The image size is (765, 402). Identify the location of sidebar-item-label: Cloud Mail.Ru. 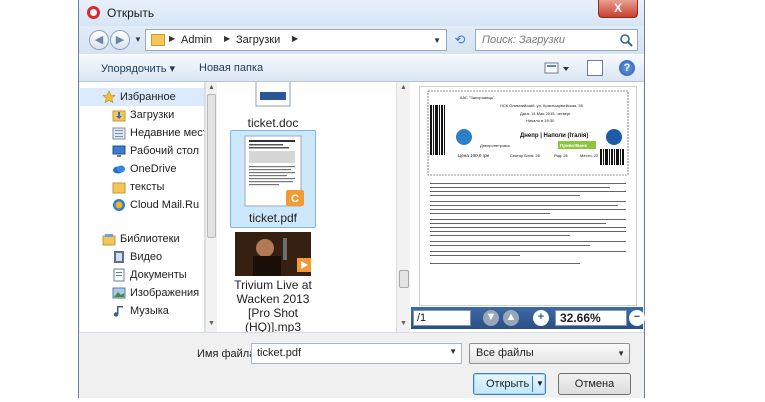
(165, 205).